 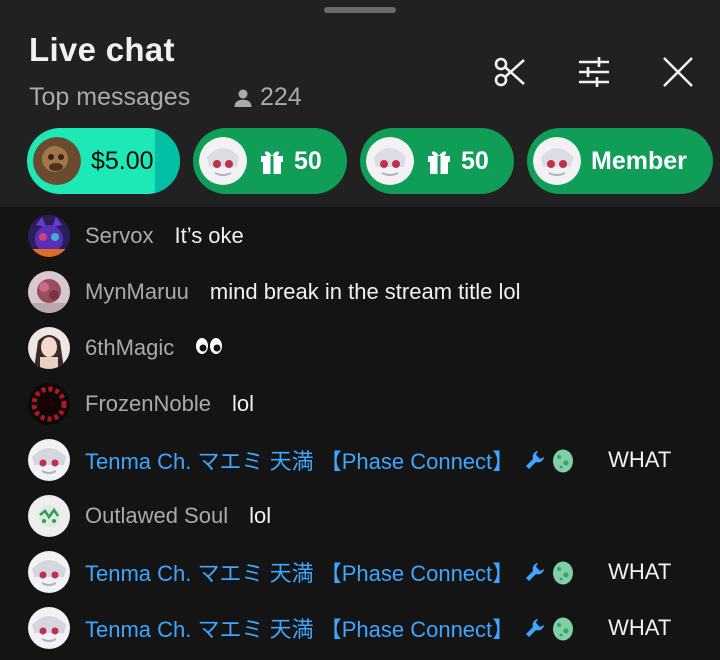 What do you see at coordinates (209, 235) in the screenshot?
I see `message-text: It’s oke` at bounding box center [209, 235].